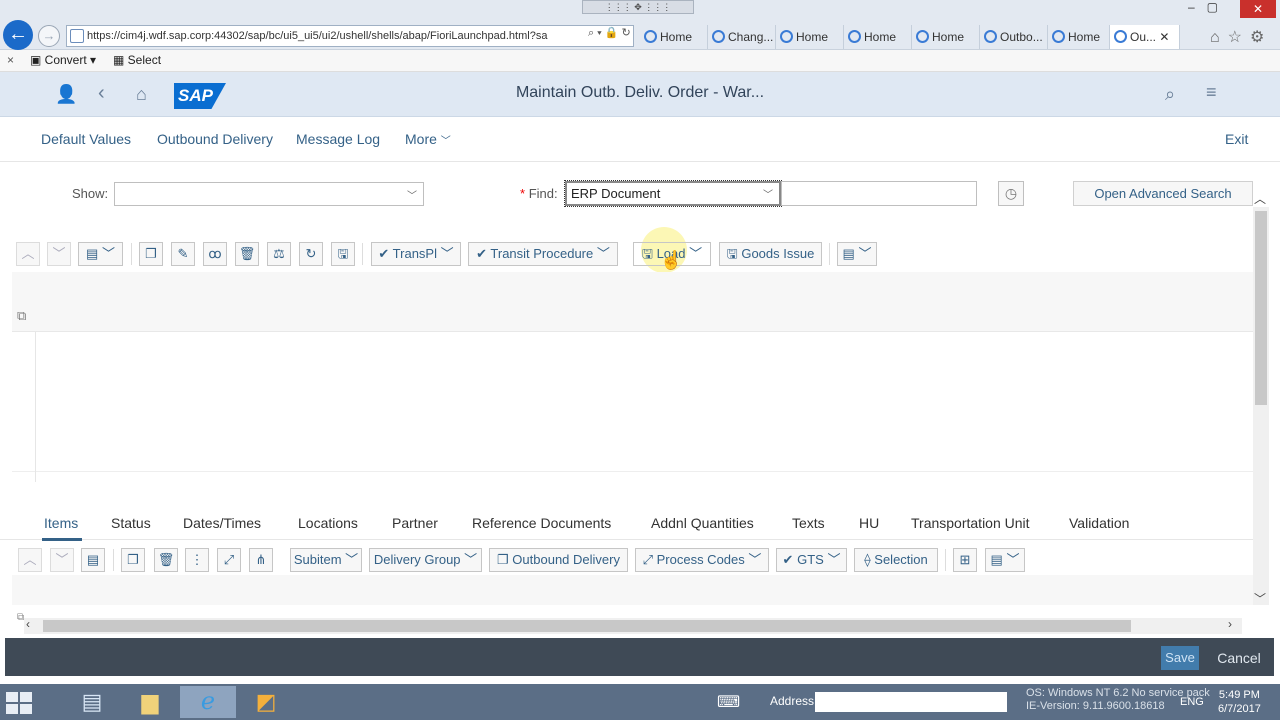  I want to click on delivery-group-menu-button: Delivery Group ﹀, so click(425, 560).